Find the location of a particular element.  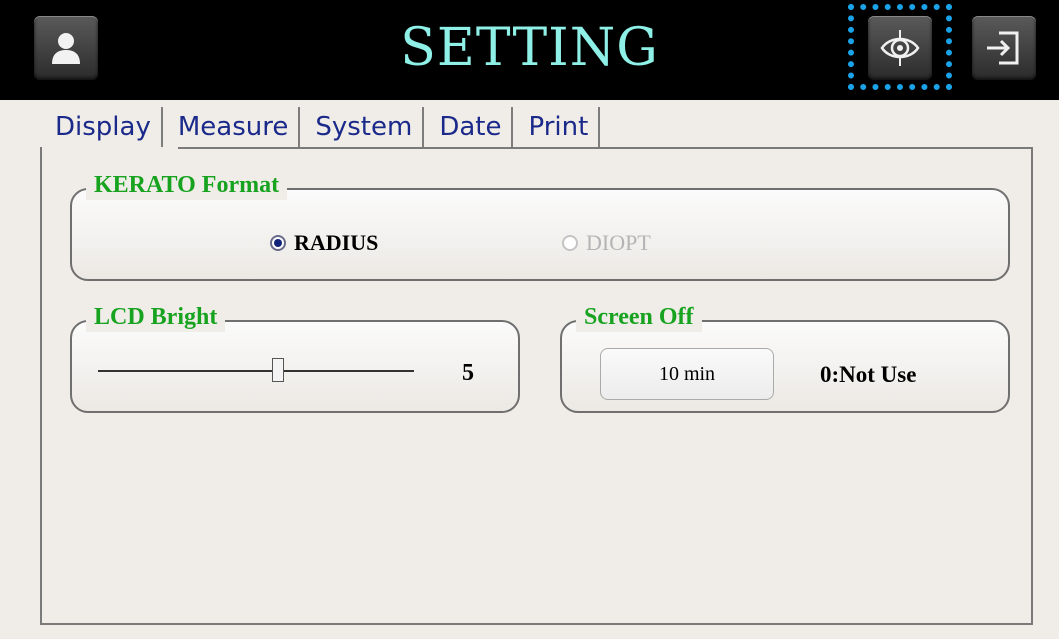

screen-off-group: Screen Off 10 min 0:Not Use is located at coordinates (785, 357).